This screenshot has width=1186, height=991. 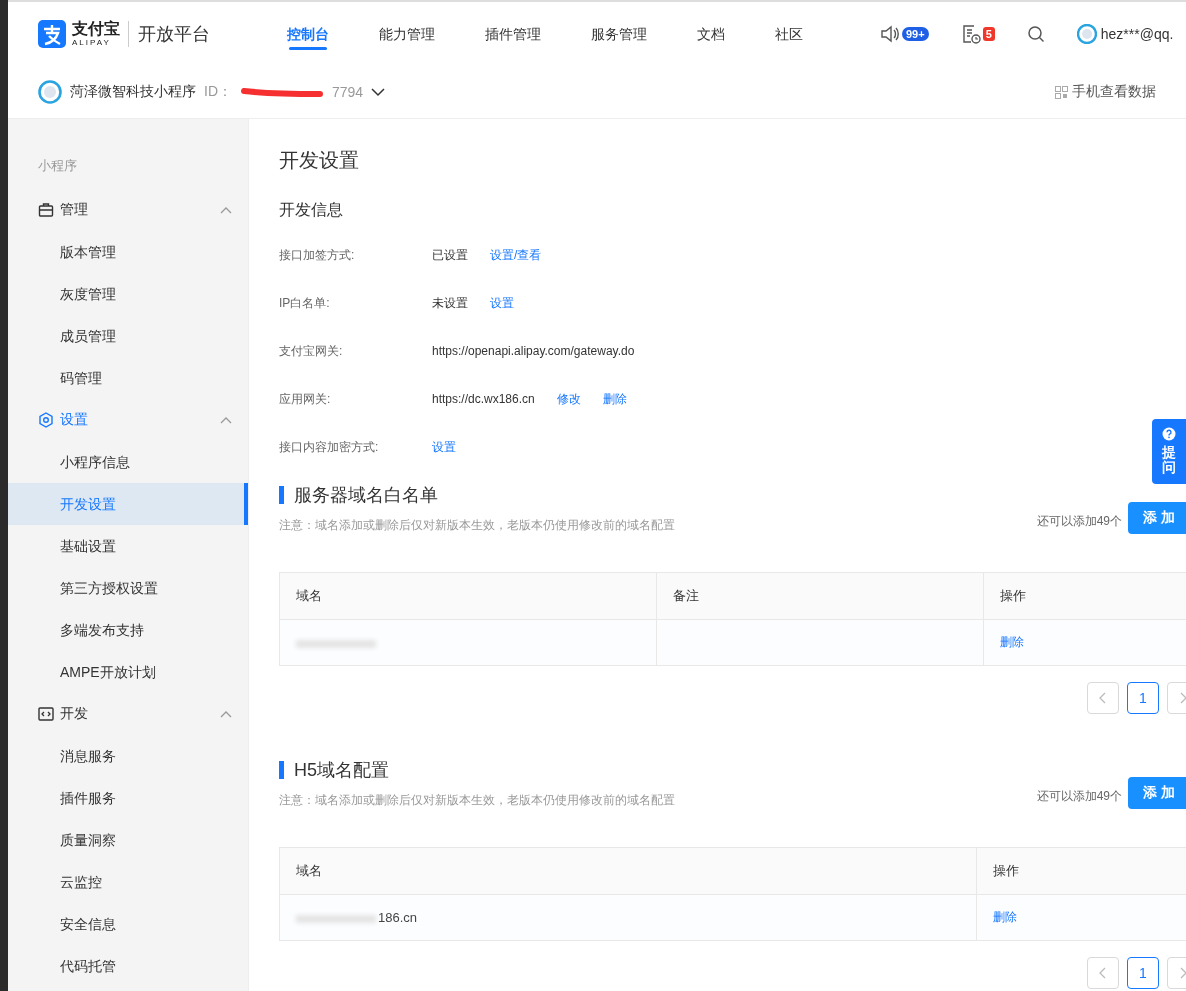 I want to click on sidebar-group: 管理, so click(x=128, y=210).